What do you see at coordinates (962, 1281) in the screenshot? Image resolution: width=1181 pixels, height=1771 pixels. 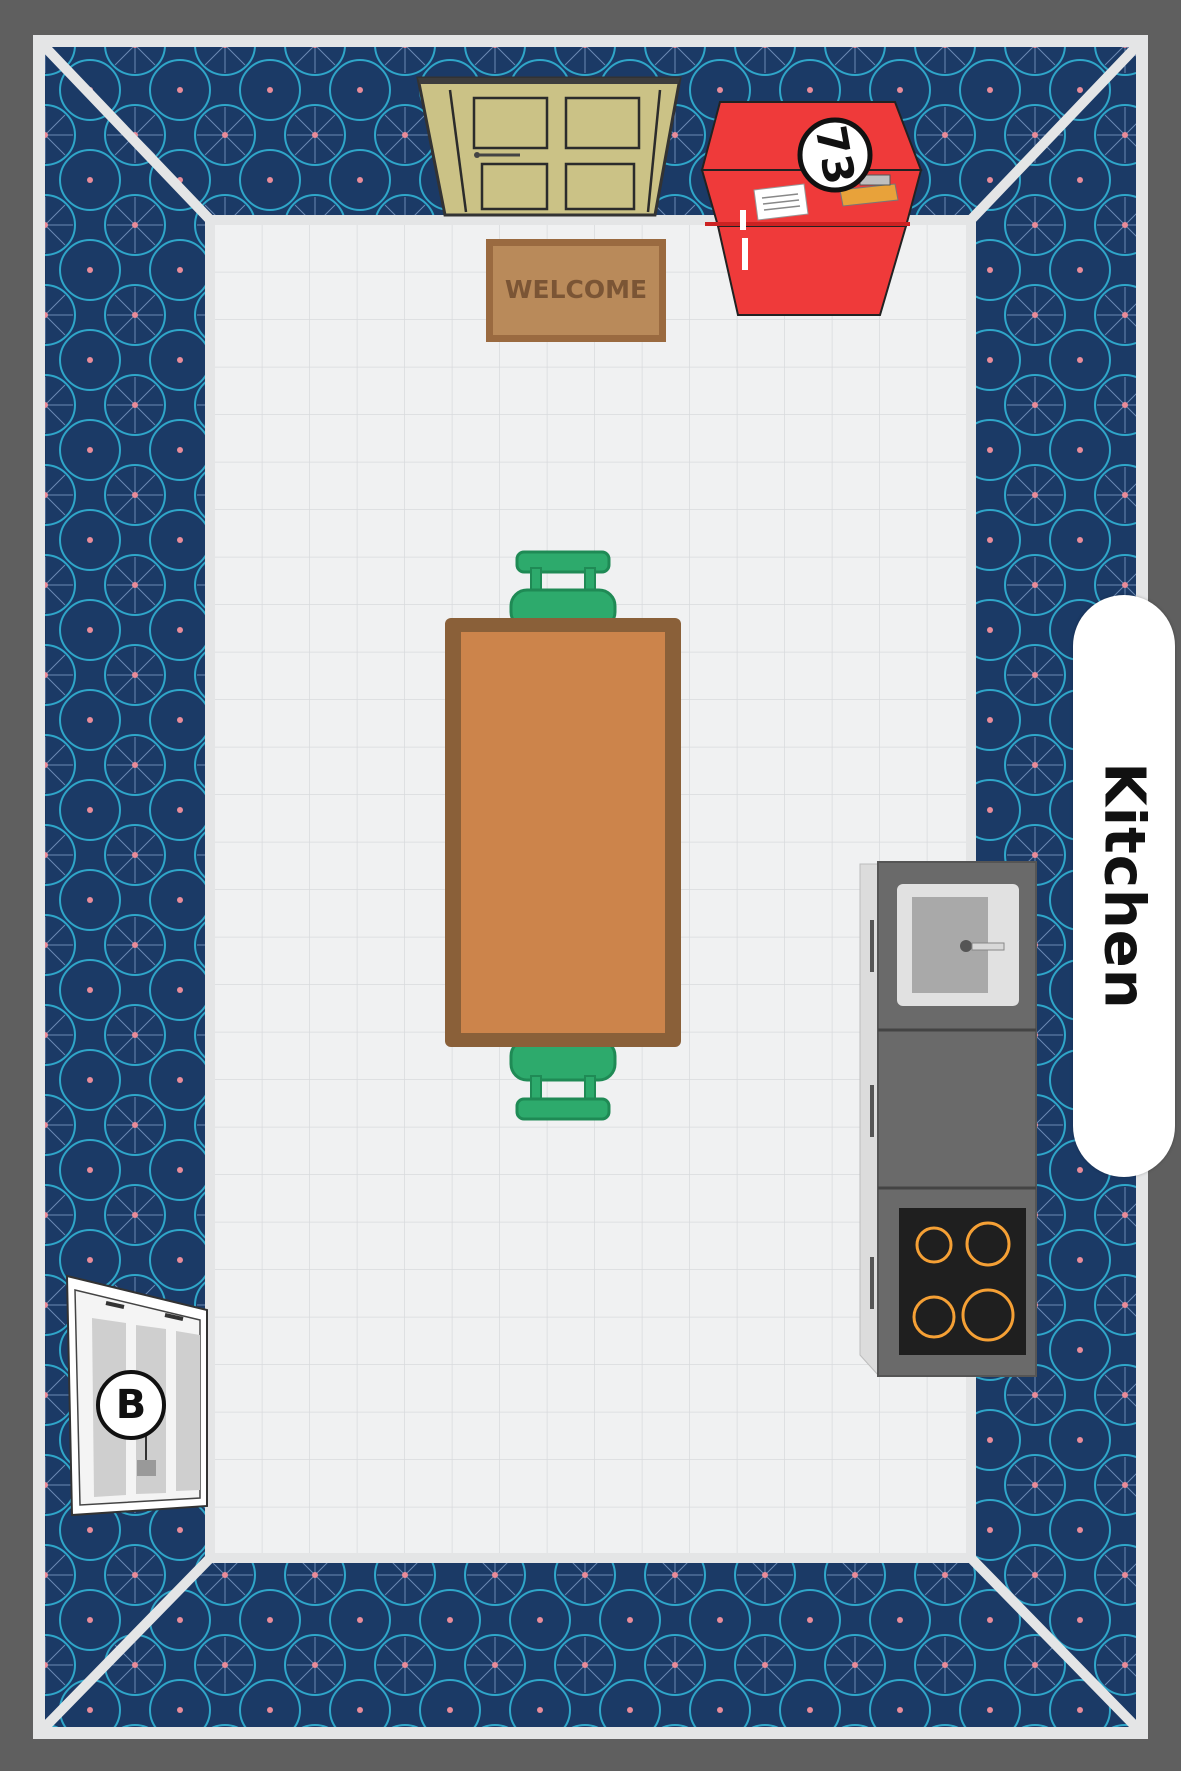 I see `stovetop` at bounding box center [962, 1281].